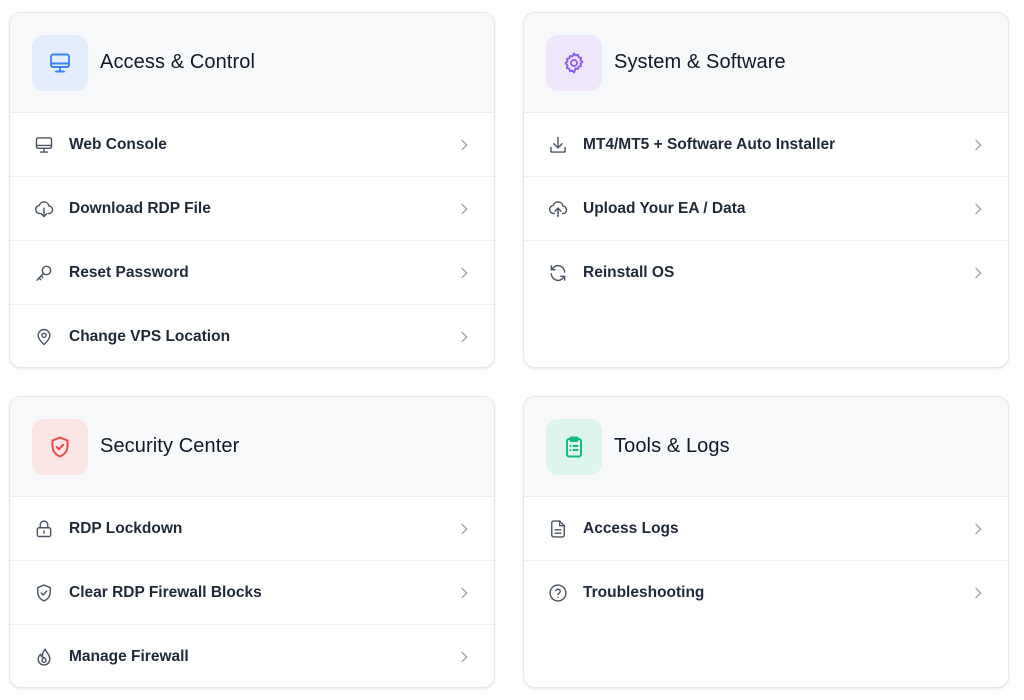 This screenshot has width=1024, height=700. Describe the element at coordinates (118, 144) in the screenshot. I see `menu-item-label: Web Console` at that location.